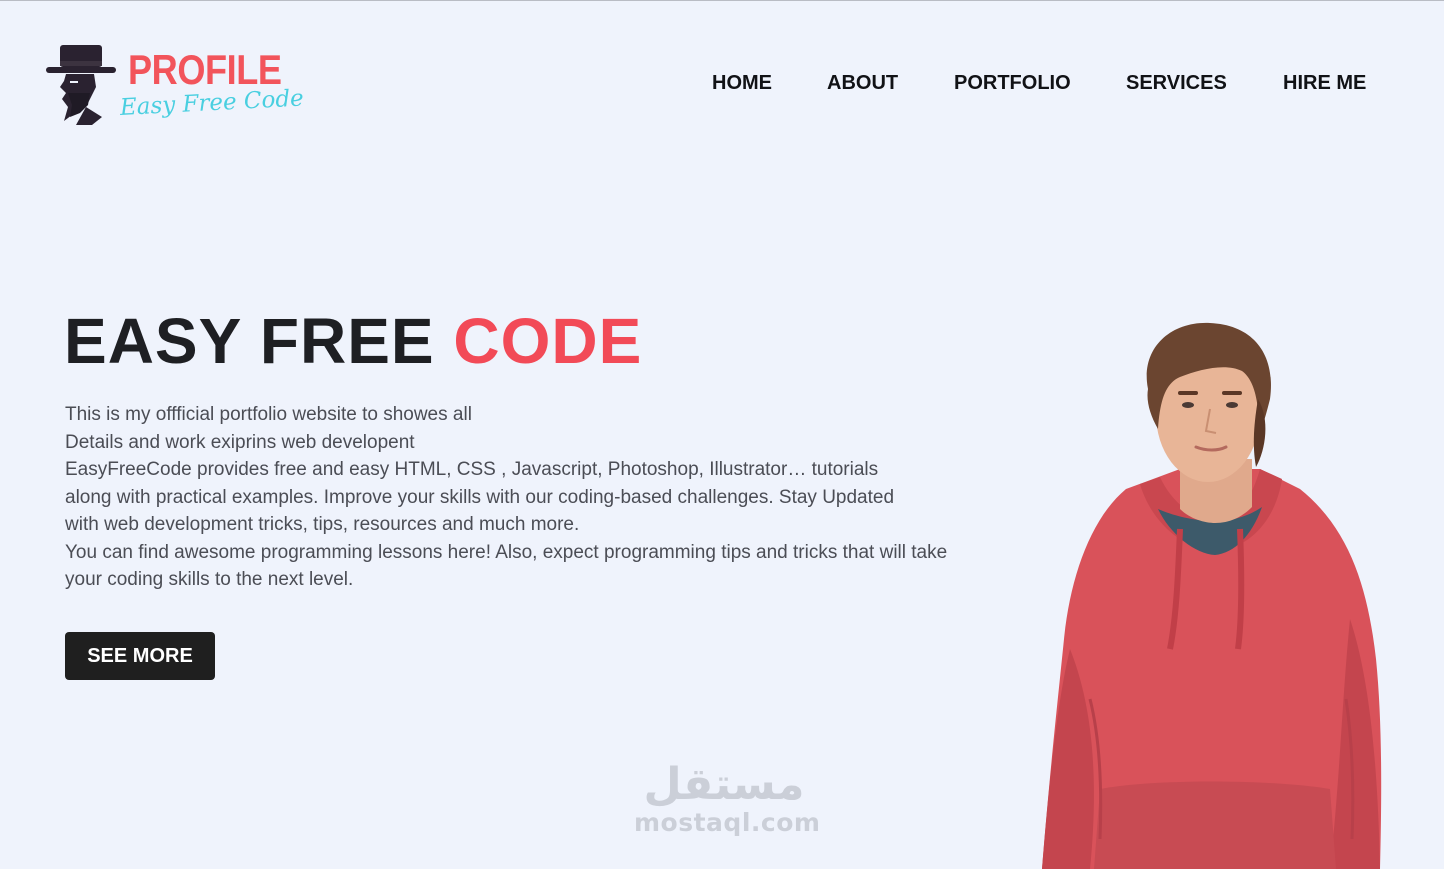 The height and width of the screenshot is (869, 1444). What do you see at coordinates (140, 656) in the screenshot?
I see `see-more-button: SEE MORE` at bounding box center [140, 656].